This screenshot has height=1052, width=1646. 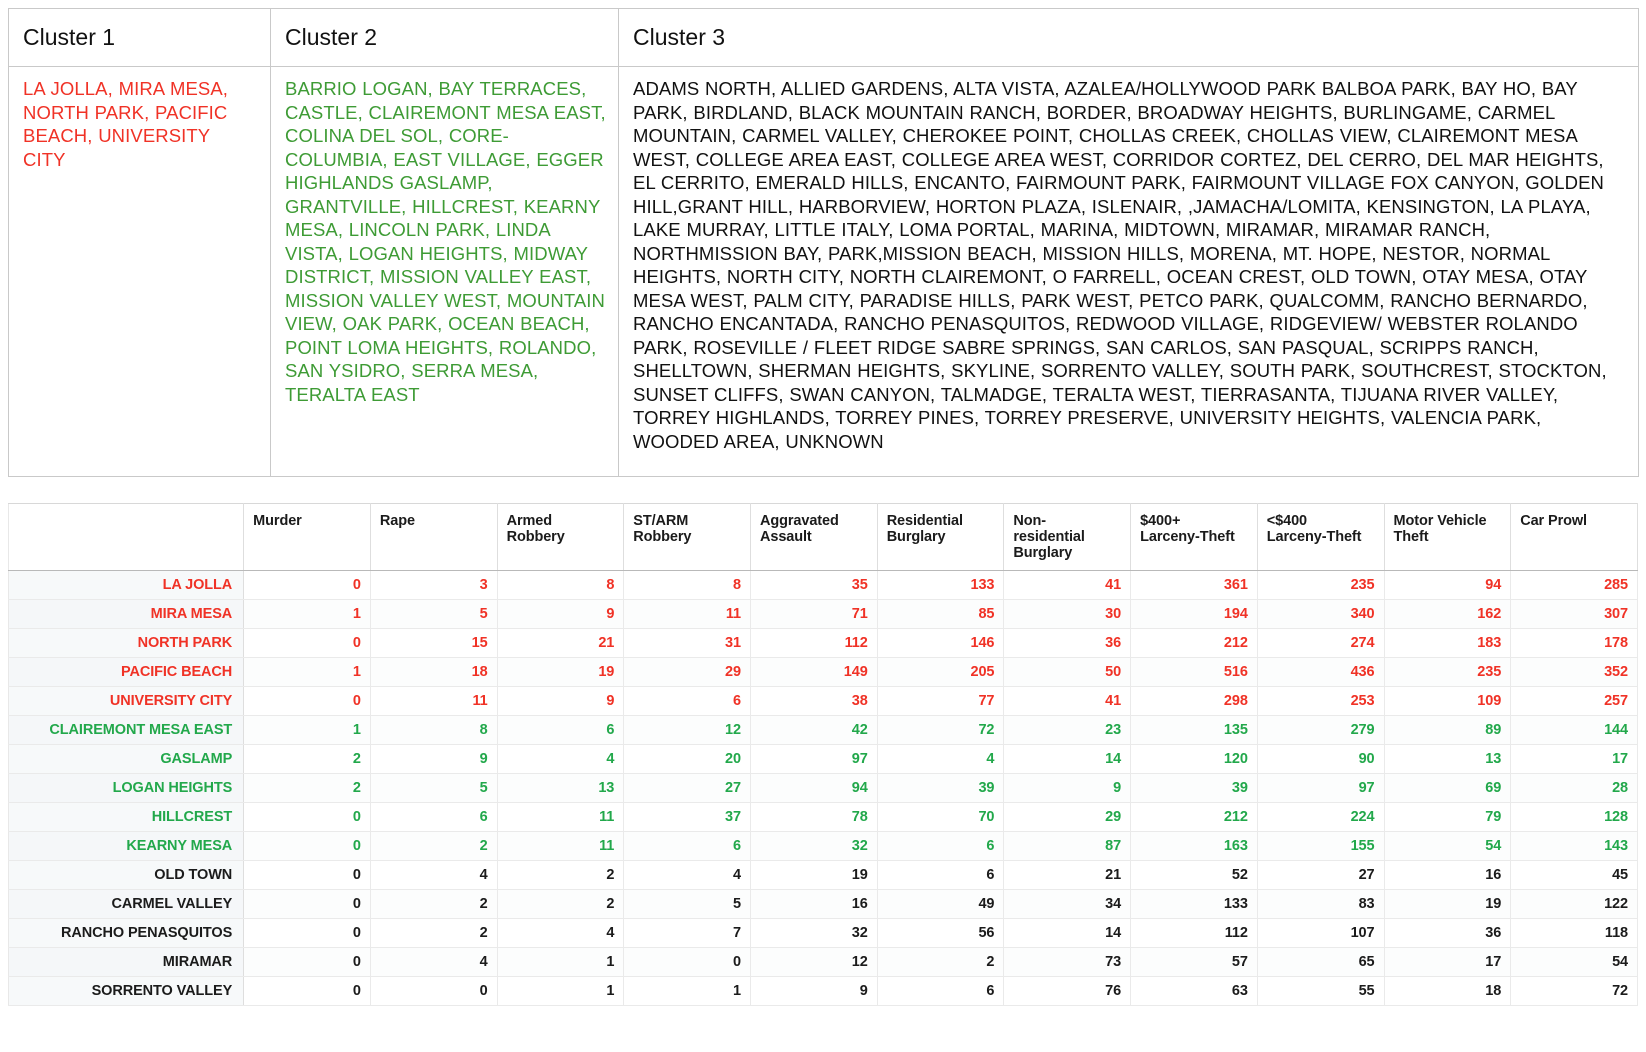 What do you see at coordinates (1321, 933) in the screenshot?
I see `cell-value: 107` at bounding box center [1321, 933].